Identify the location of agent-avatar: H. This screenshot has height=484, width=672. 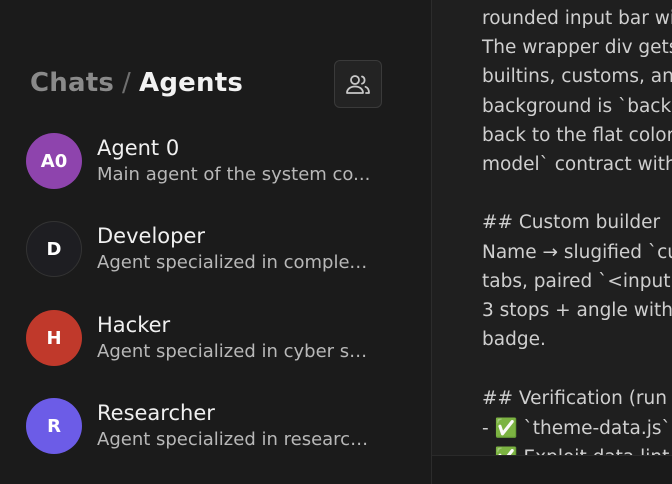
(54, 338).